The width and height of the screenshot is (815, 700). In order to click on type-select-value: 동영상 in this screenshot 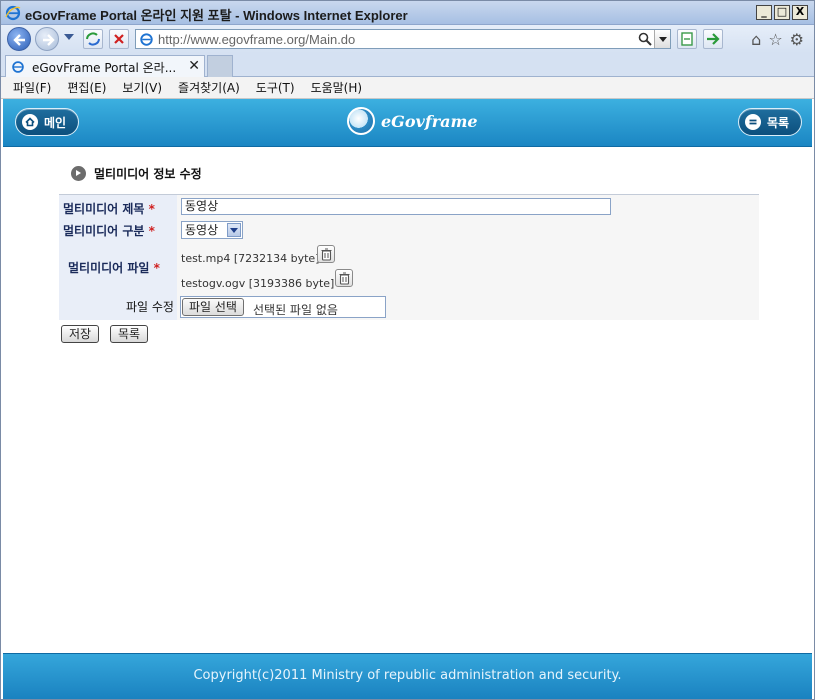, I will do `click(202, 230)`.